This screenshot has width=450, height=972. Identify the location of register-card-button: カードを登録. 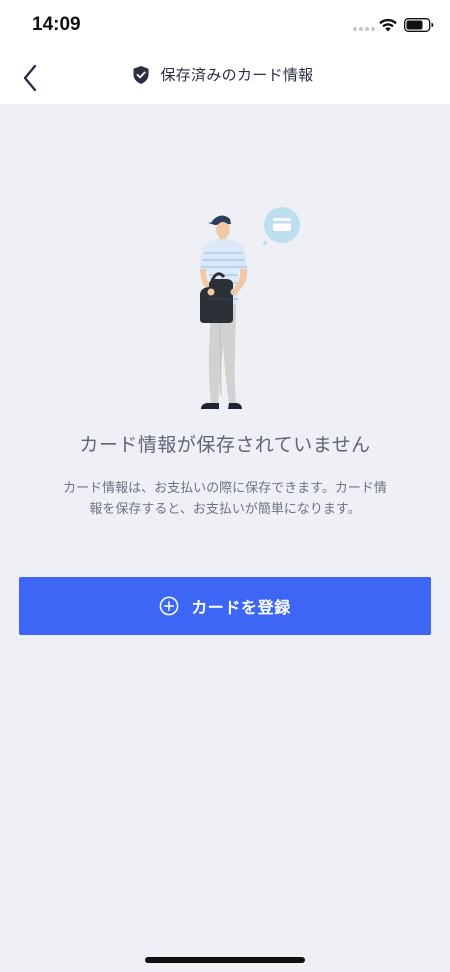
(225, 606).